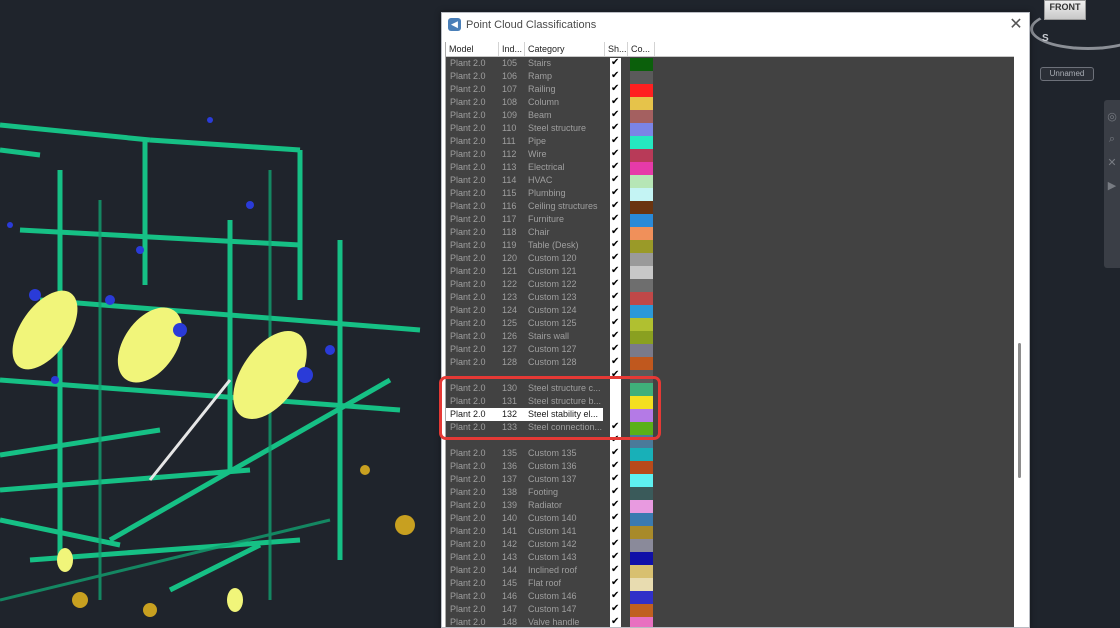  Describe the element at coordinates (564, 128) in the screenshot. I see `cell-category: Steel structure` at that location.